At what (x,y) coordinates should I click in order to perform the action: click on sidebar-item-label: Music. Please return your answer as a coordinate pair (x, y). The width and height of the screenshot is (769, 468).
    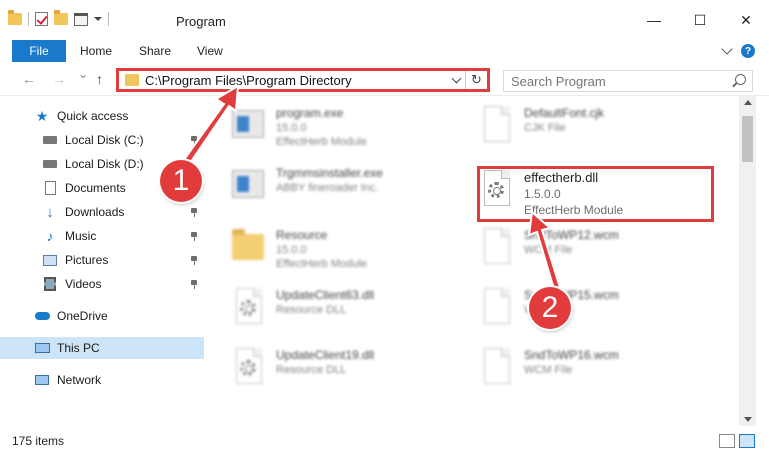
    Looking at the image, I should click on (81, 236).